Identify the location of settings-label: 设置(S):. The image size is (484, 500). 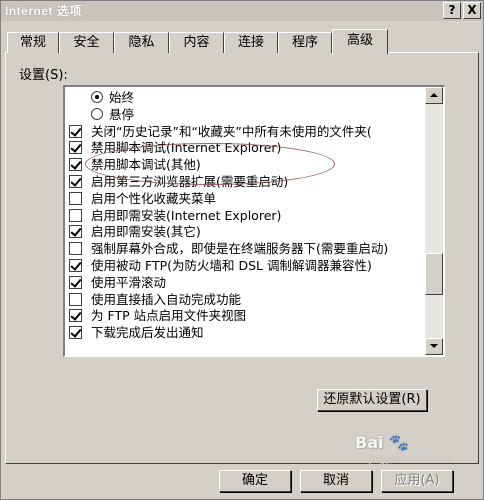
(43, 75).